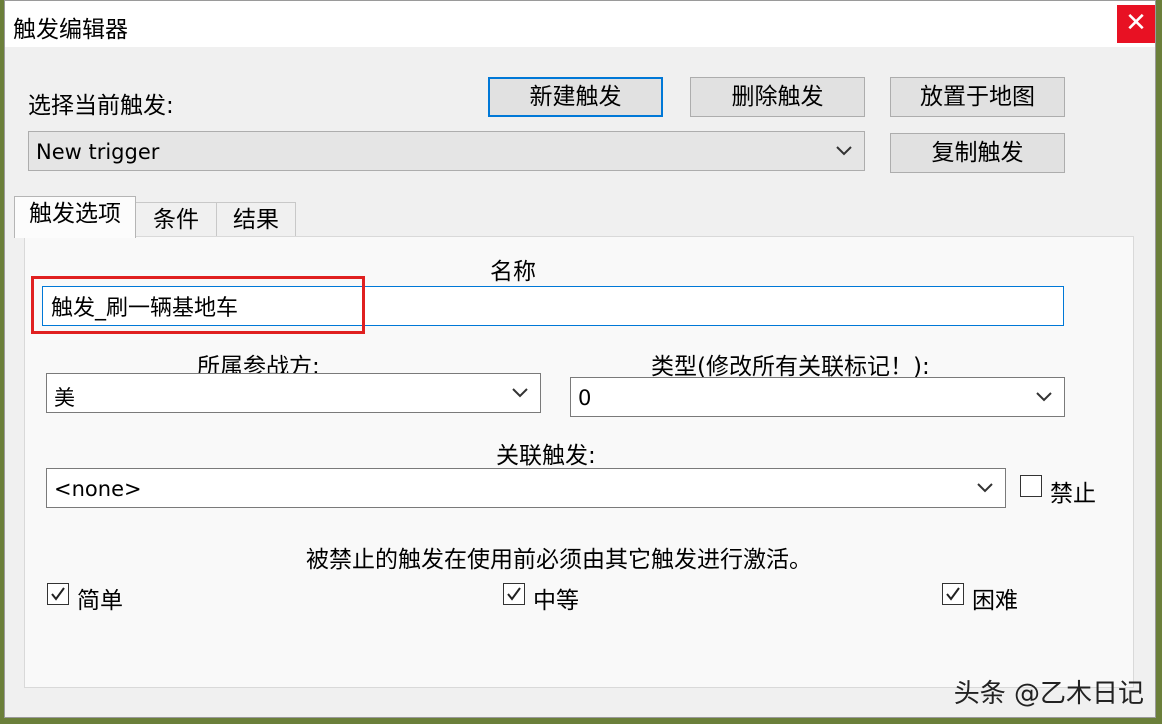 The image size is (1162, 724). I want to click on trigger-name-input, so click(553, 306).